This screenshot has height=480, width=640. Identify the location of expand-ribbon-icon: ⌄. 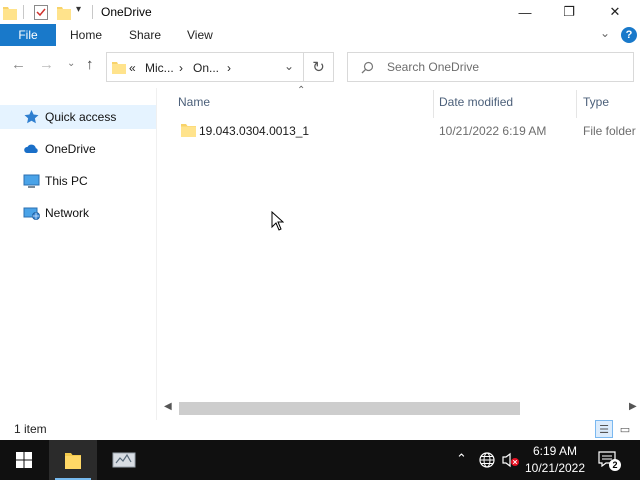
(605, 33).